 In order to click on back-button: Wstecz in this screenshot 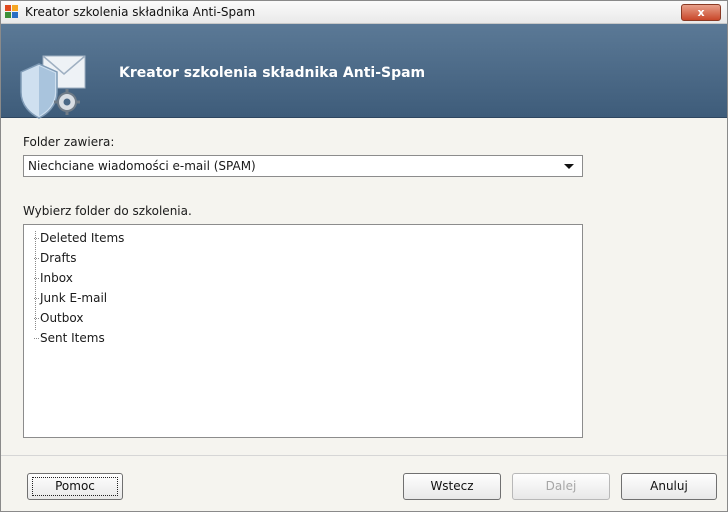, I will do `click(452, 486)`.